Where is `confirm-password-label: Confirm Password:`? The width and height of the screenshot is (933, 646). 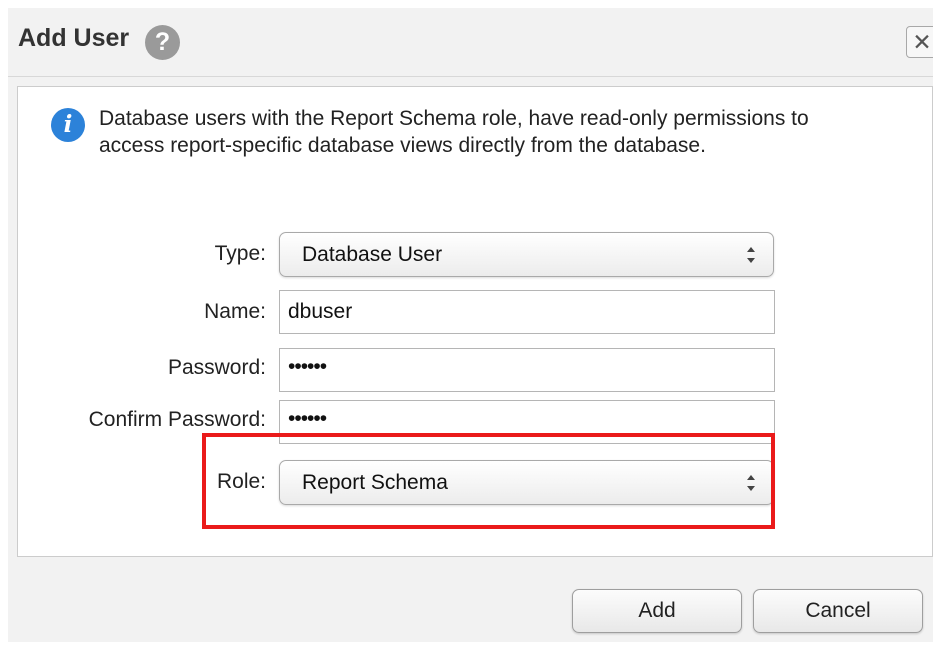 confirm-password-label: Confirm Password: is located at coordinates (177, 419).